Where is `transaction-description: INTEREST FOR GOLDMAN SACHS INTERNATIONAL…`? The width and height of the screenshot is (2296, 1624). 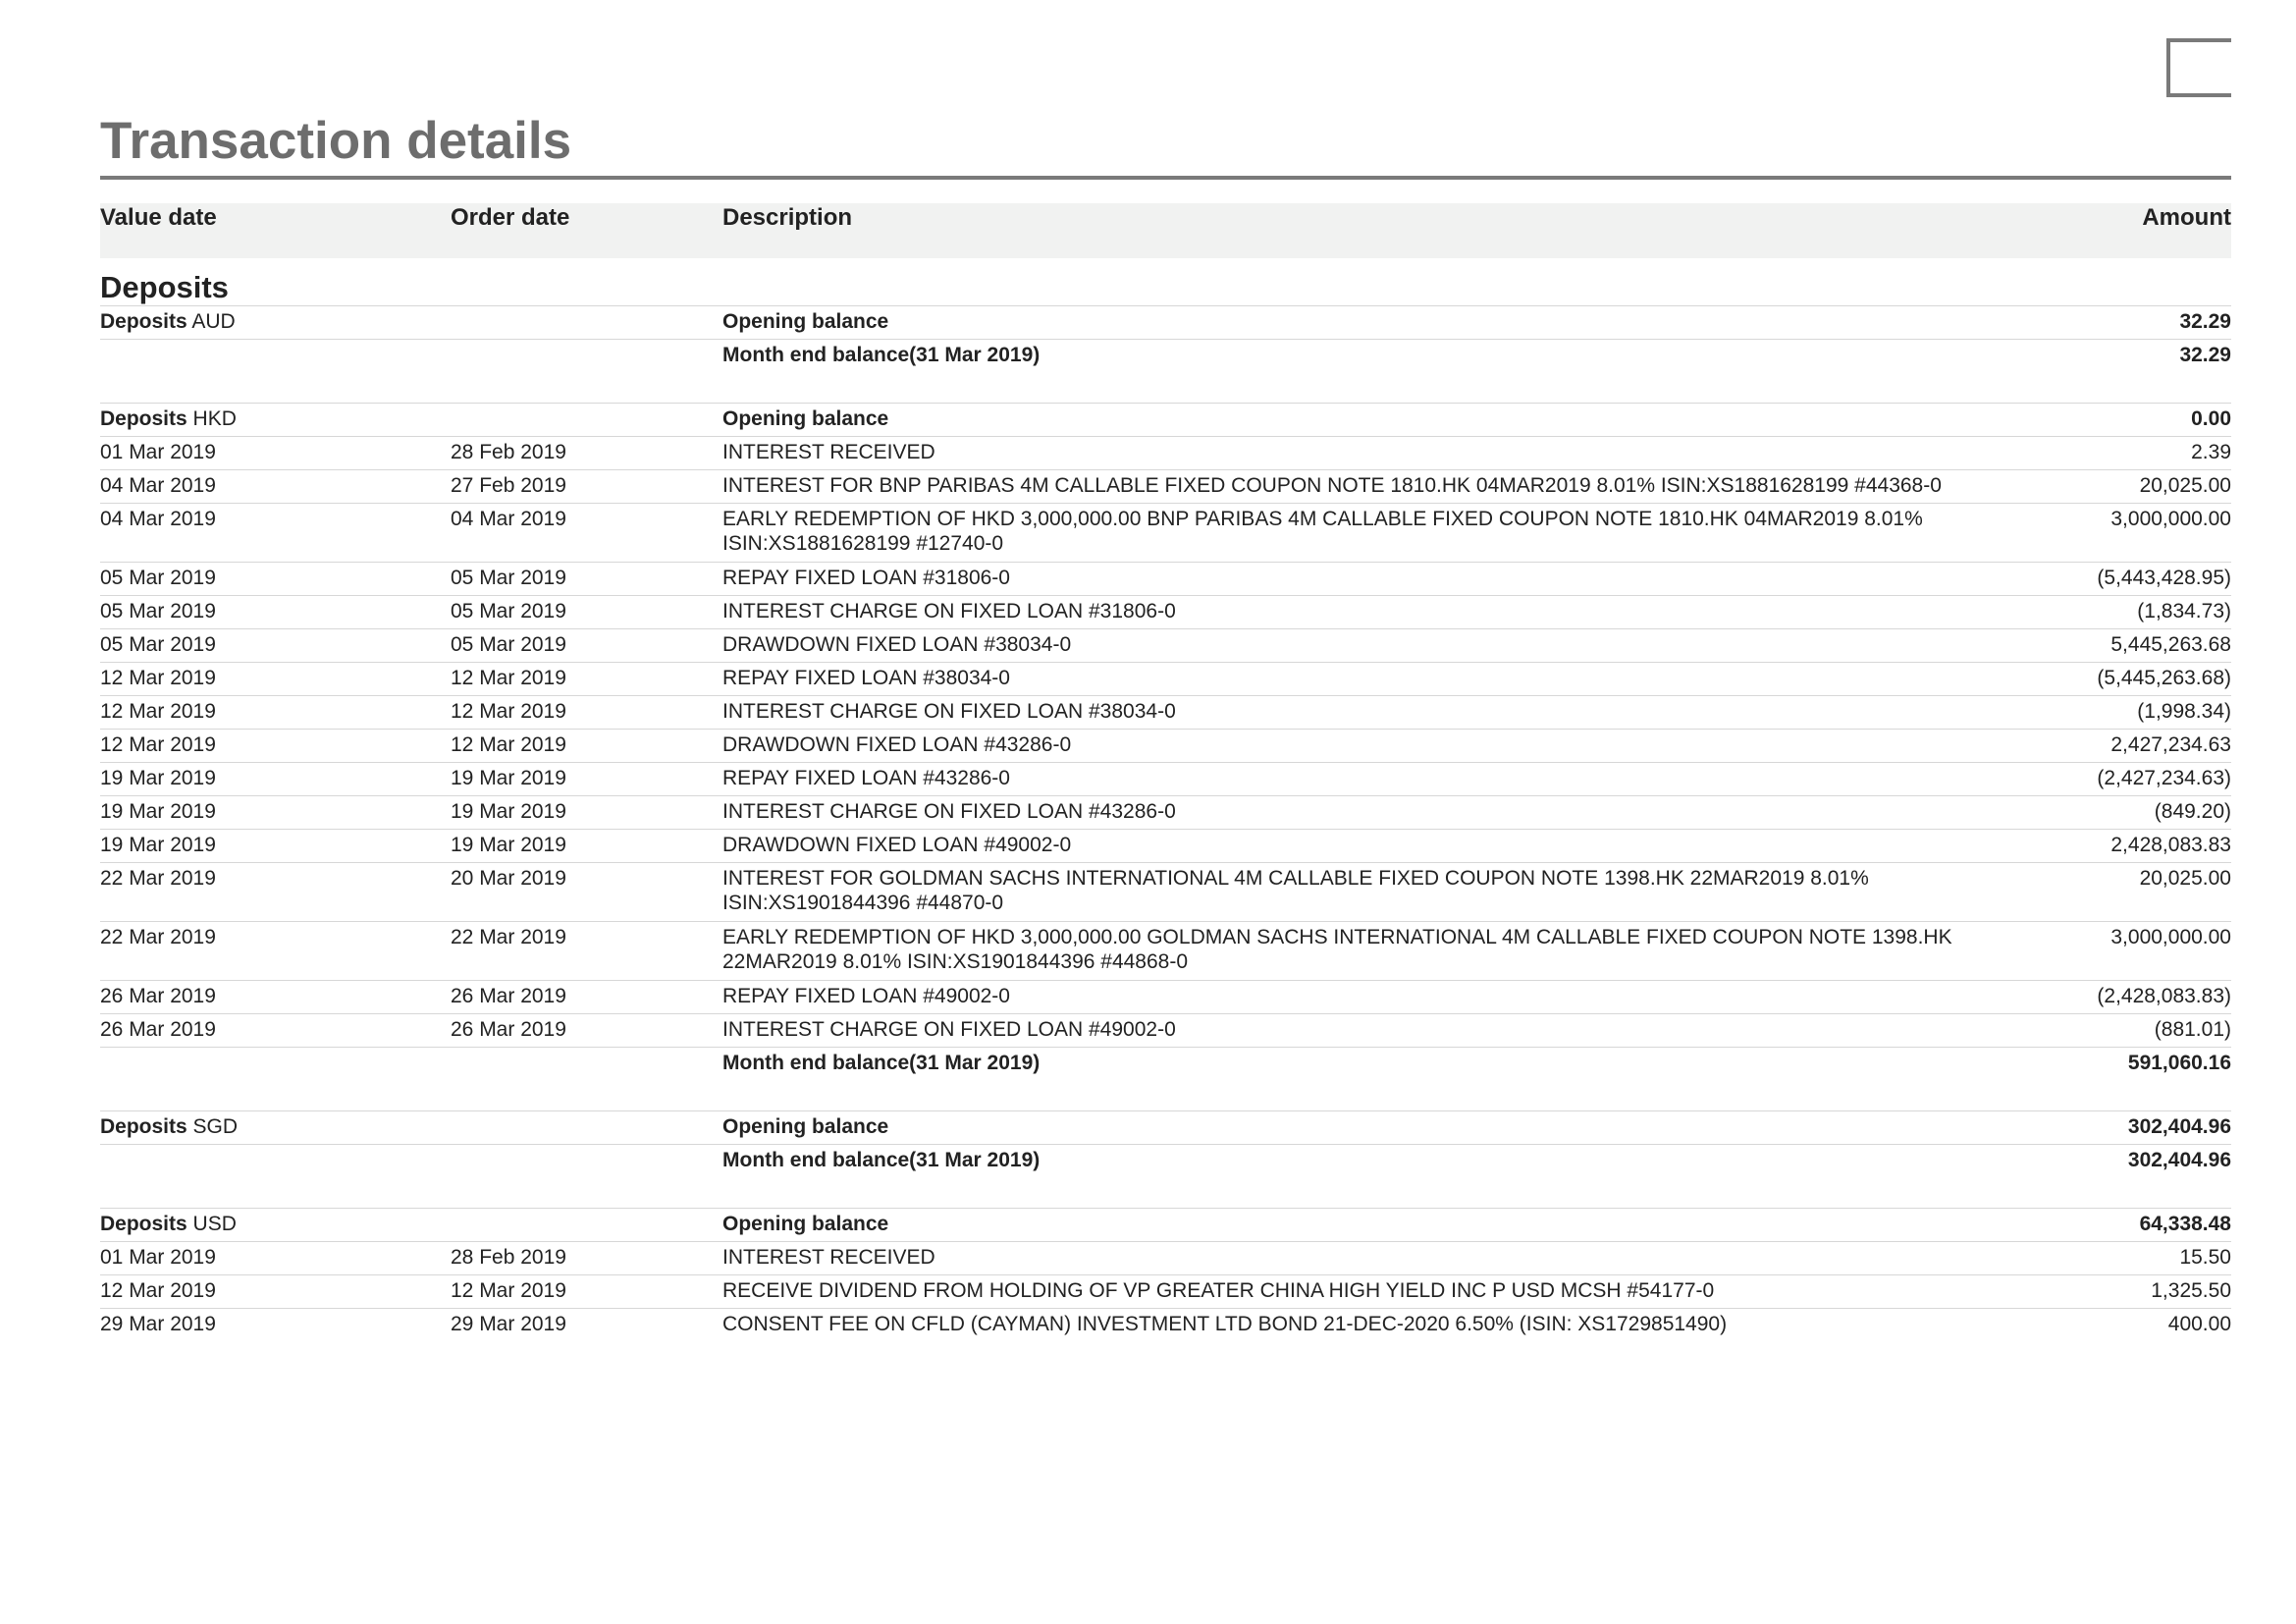 transaction-description: INTEREST FOR GOLDMAN SACHS INTERNATIONAL… is located at coordinates (1296, 890).